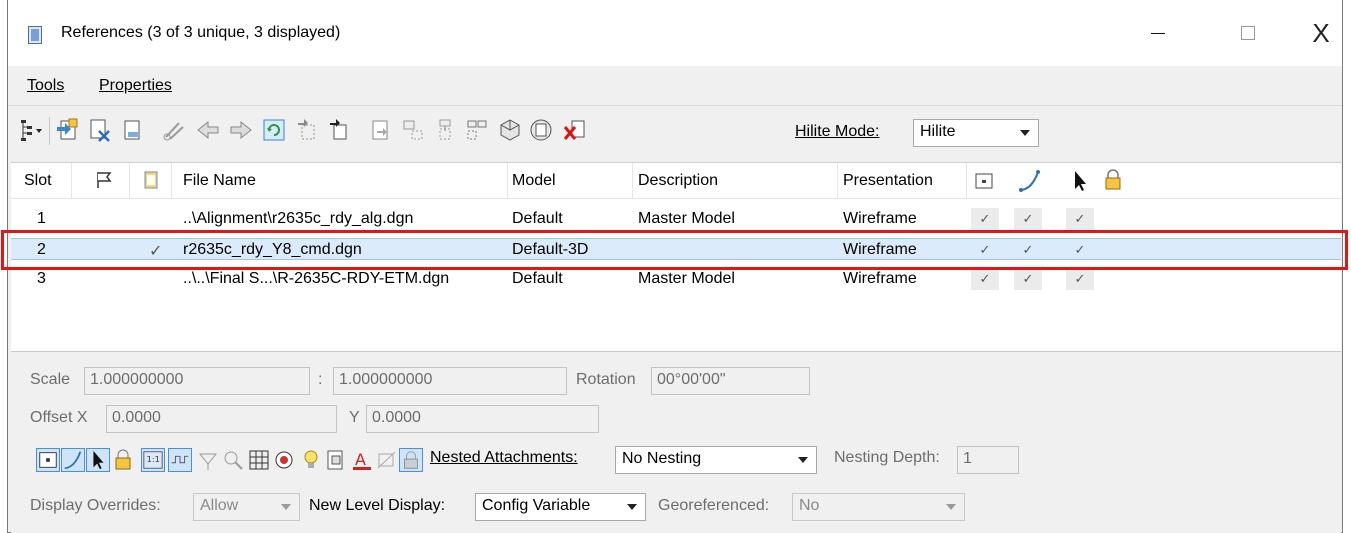 The width and height of the screenshot is (1351, 533). I want to click on detach-reference-icon, so click(100, 130).